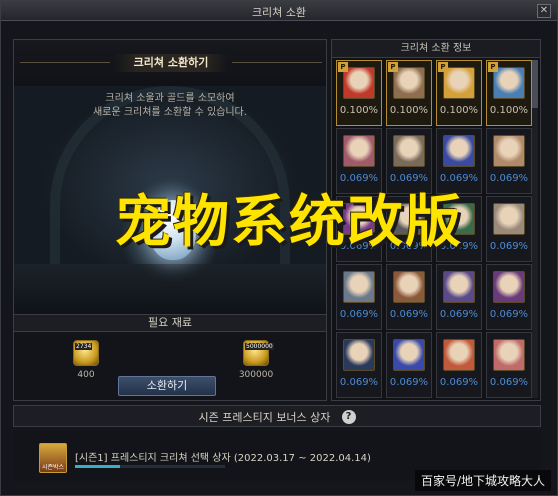  Describe the element at coordinates (97, 466) in the screenshot. I see `prestige-progress-fill` at that location.